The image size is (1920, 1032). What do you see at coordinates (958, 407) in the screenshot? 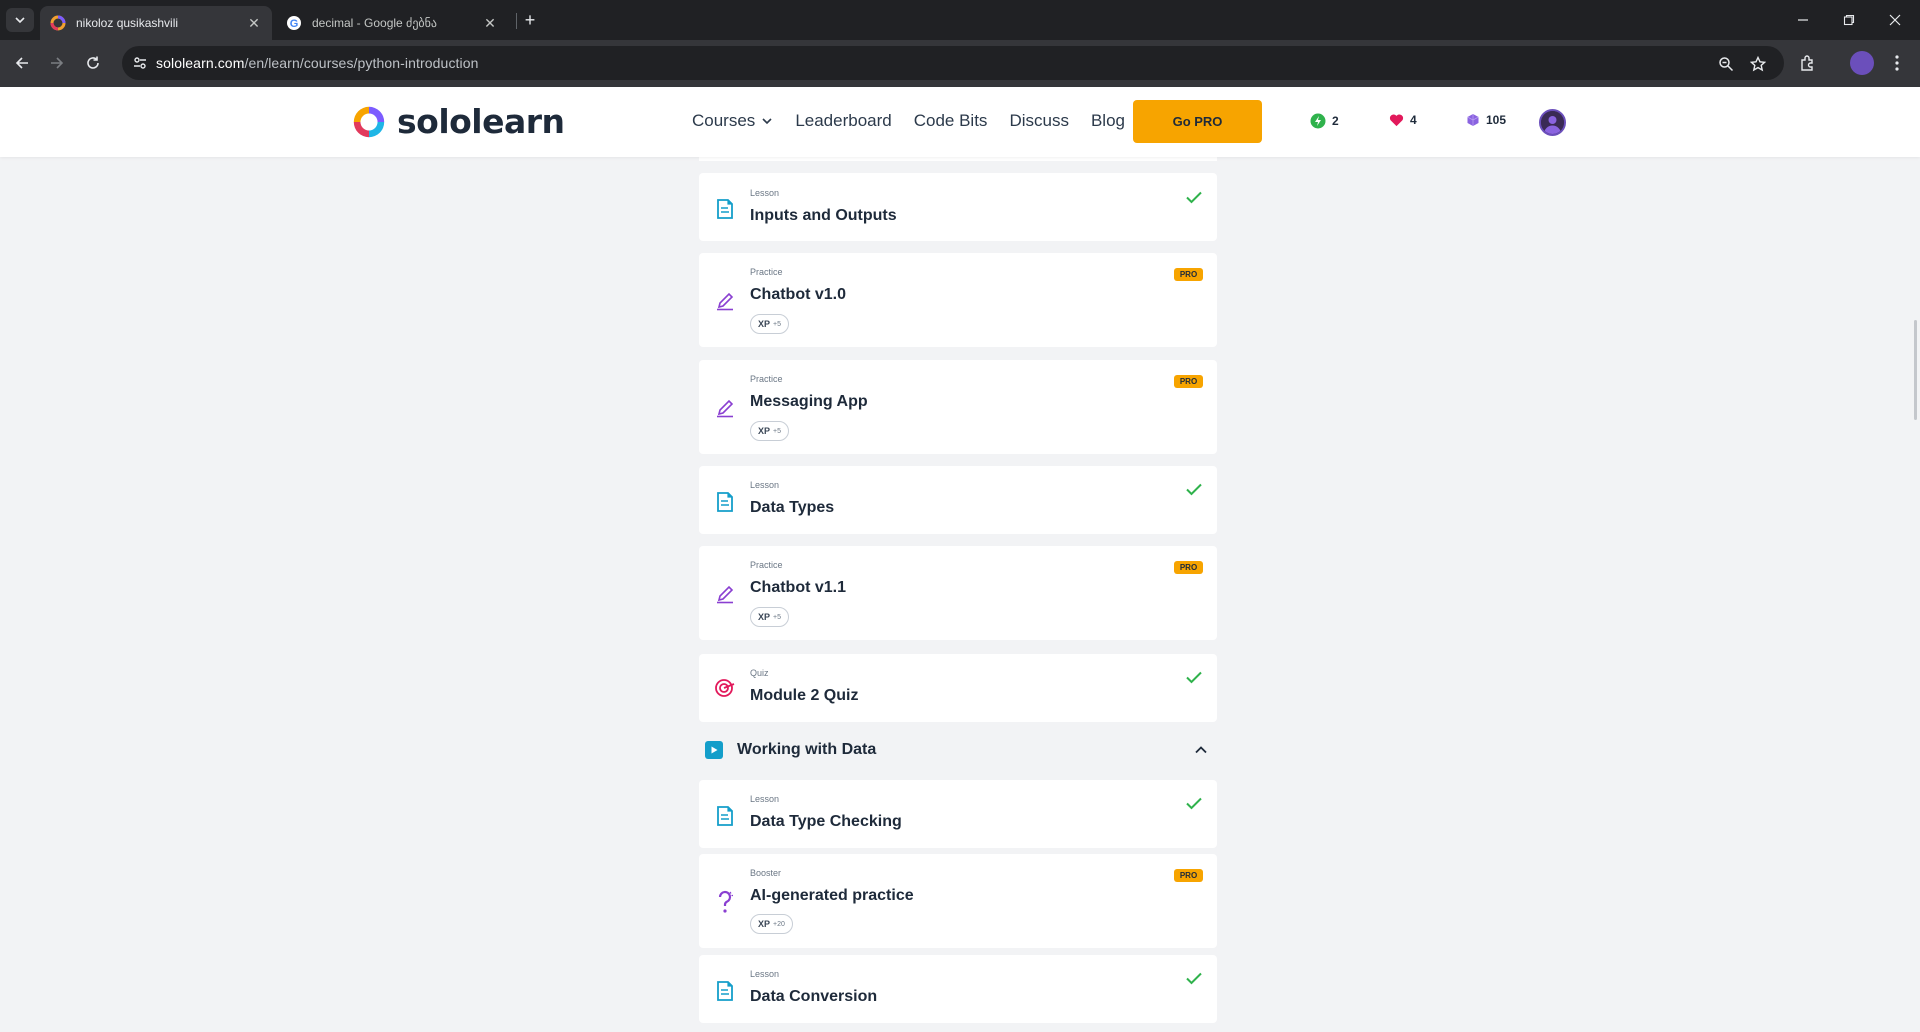
I see `course-item-messaging-app: Practice Messaging App PRO XP +5` at bounding box center [958, 407].